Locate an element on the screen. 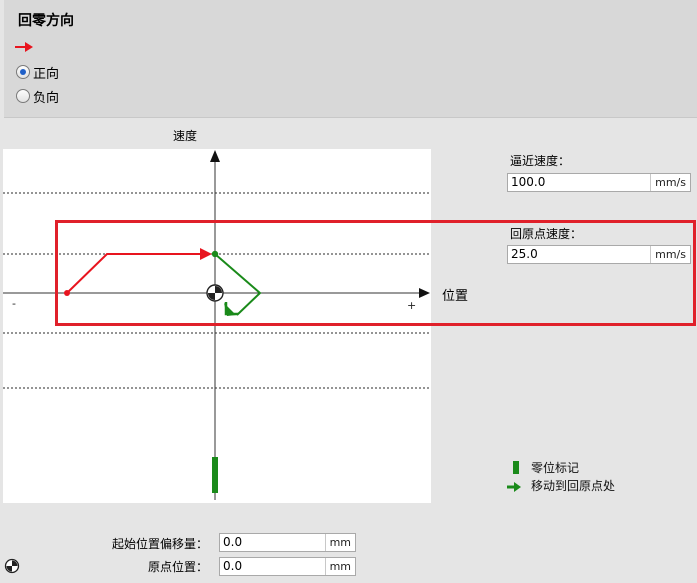  y-axis-arrow-icon is located at coordinates (215, 156).